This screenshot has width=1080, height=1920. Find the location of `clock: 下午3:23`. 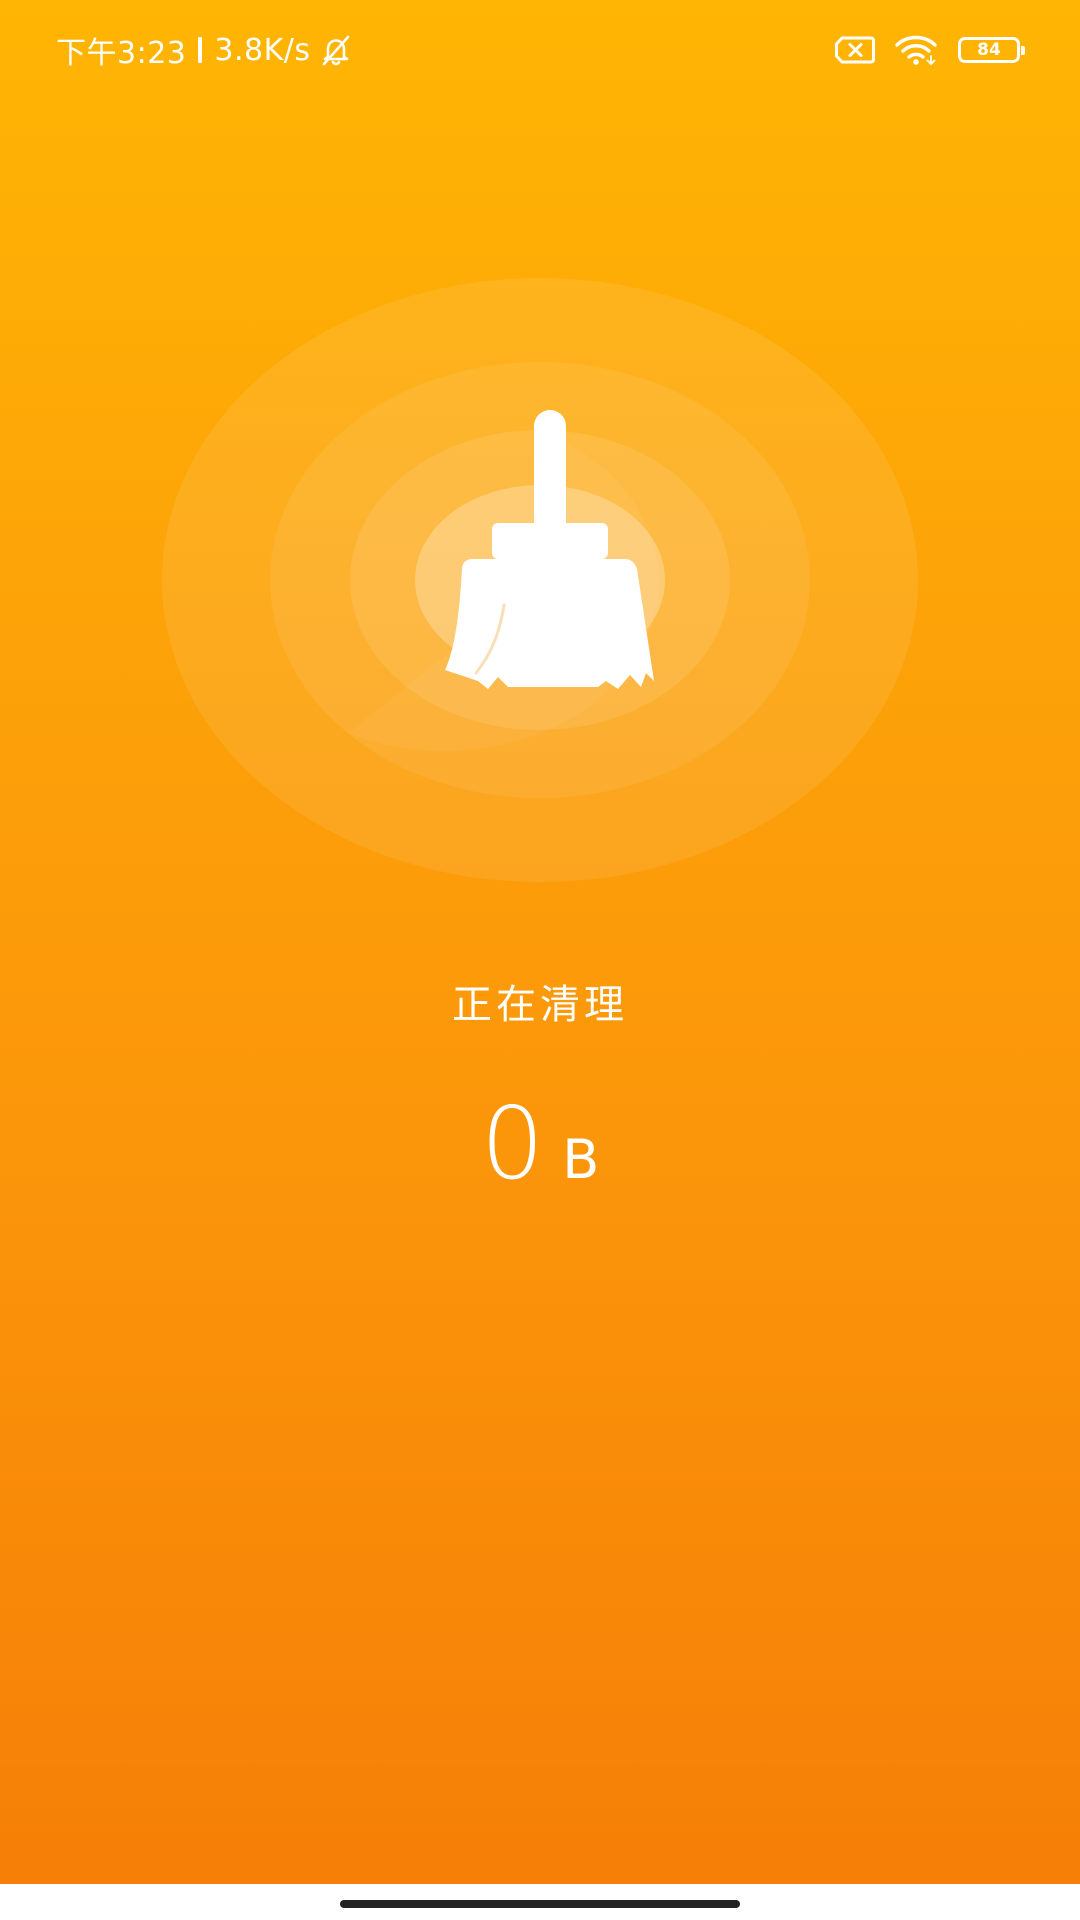

clock: 下午3:23 is located at coordinates (121, 53).